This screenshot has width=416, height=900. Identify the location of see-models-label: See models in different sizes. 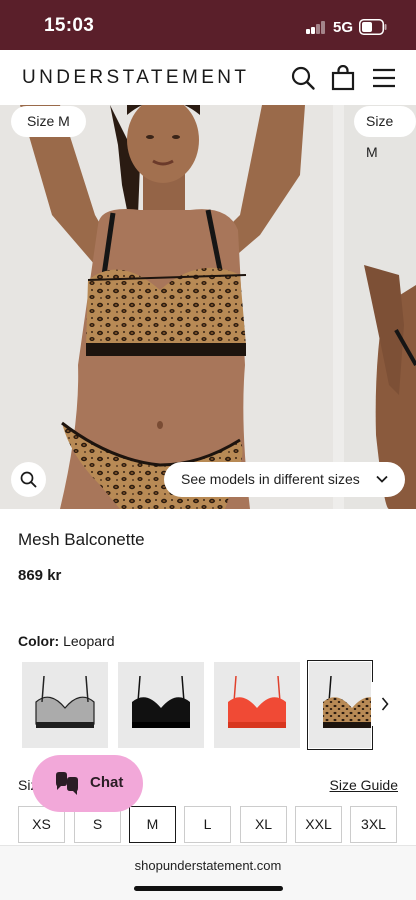
(270, 479).